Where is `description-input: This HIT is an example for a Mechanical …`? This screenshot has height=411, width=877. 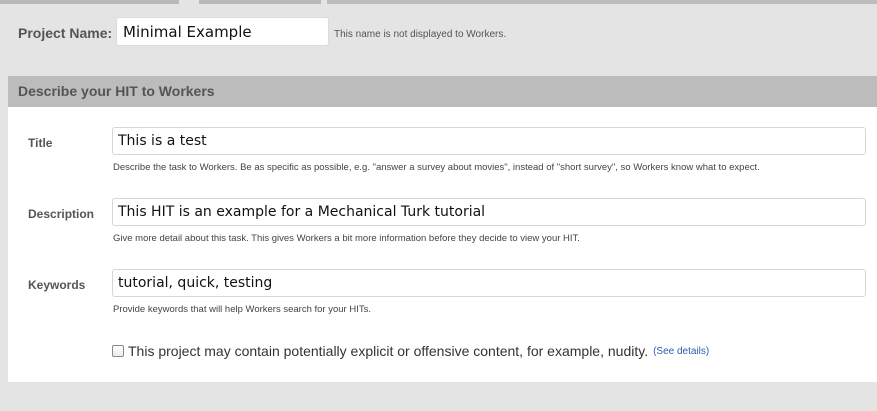 description-input: This HIT is an example for a Mechanical … is located at coordinates (489, 212).